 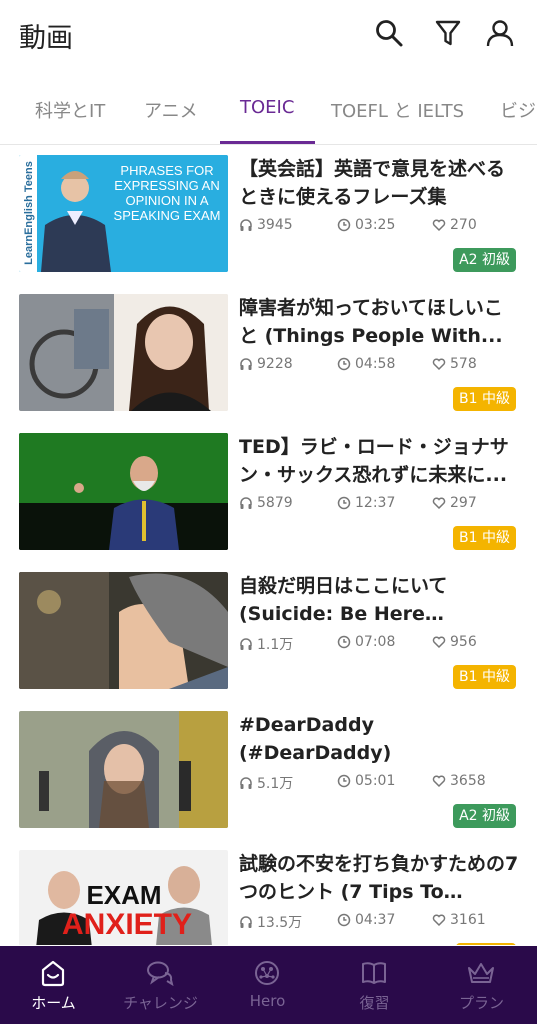 What do you see at coordinates (481, 973) in the screenshot?
I see `crown-icon` at bounding box center [481, 973].